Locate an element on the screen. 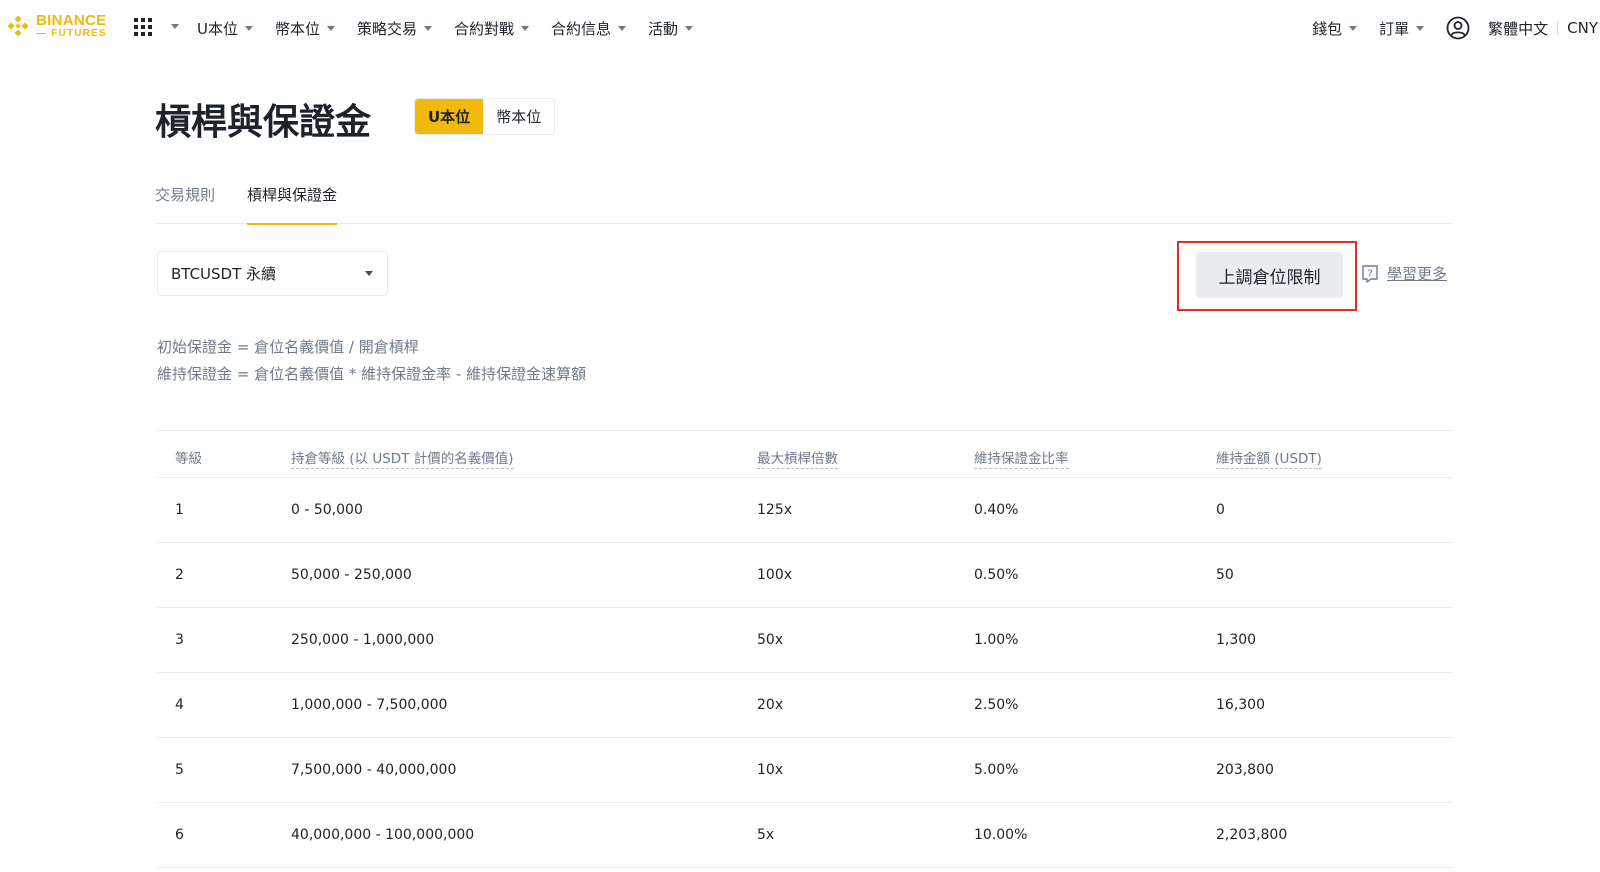 The height and width of the screenshot is (872, 1600). cell-tier: 2 is located at coordinates (179, 575).